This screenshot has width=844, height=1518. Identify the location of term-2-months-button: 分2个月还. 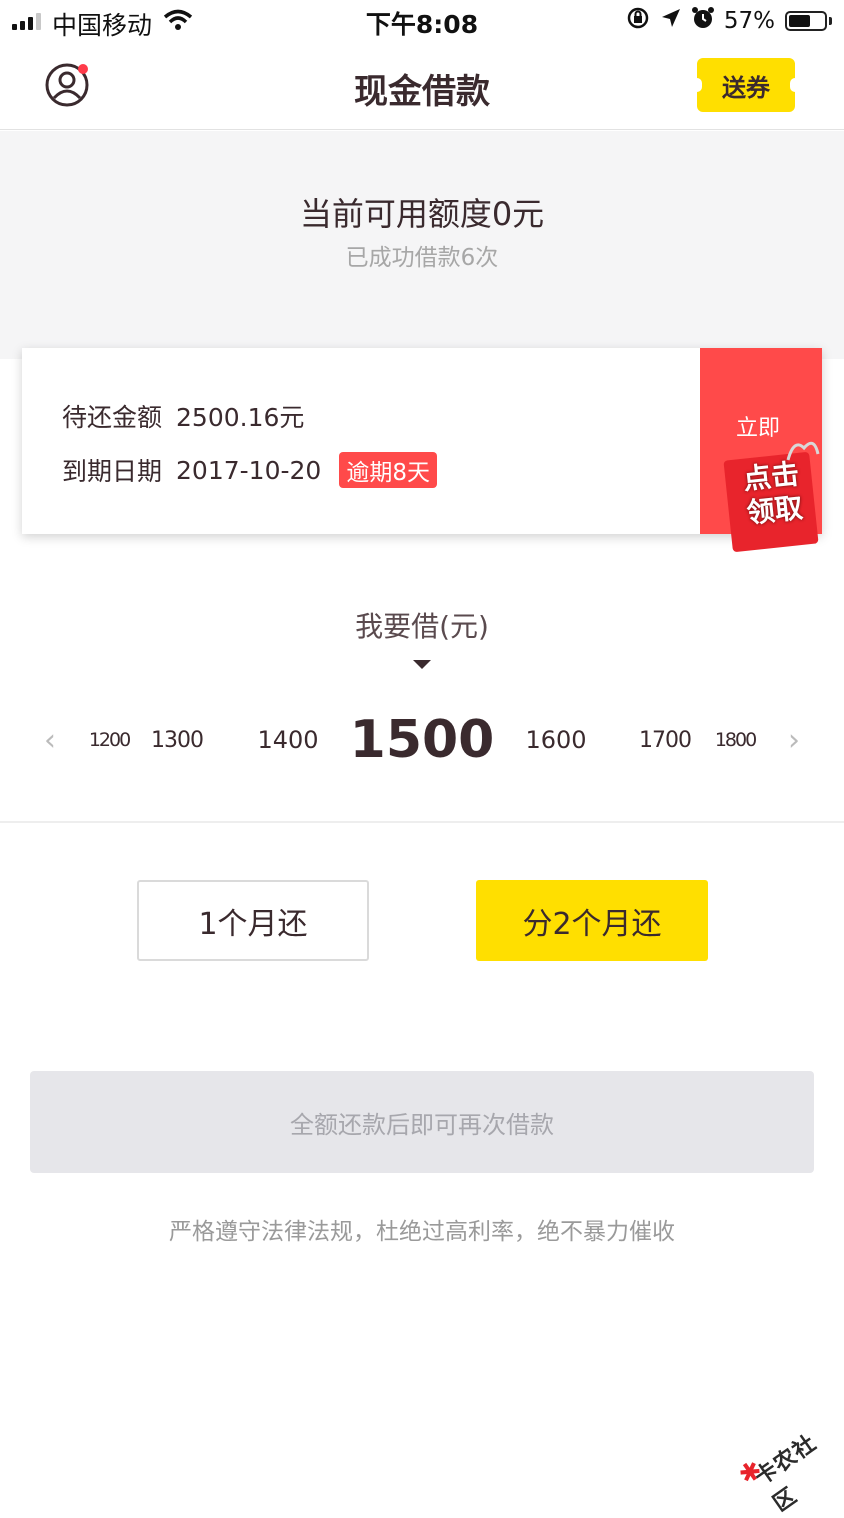
(592, 920).